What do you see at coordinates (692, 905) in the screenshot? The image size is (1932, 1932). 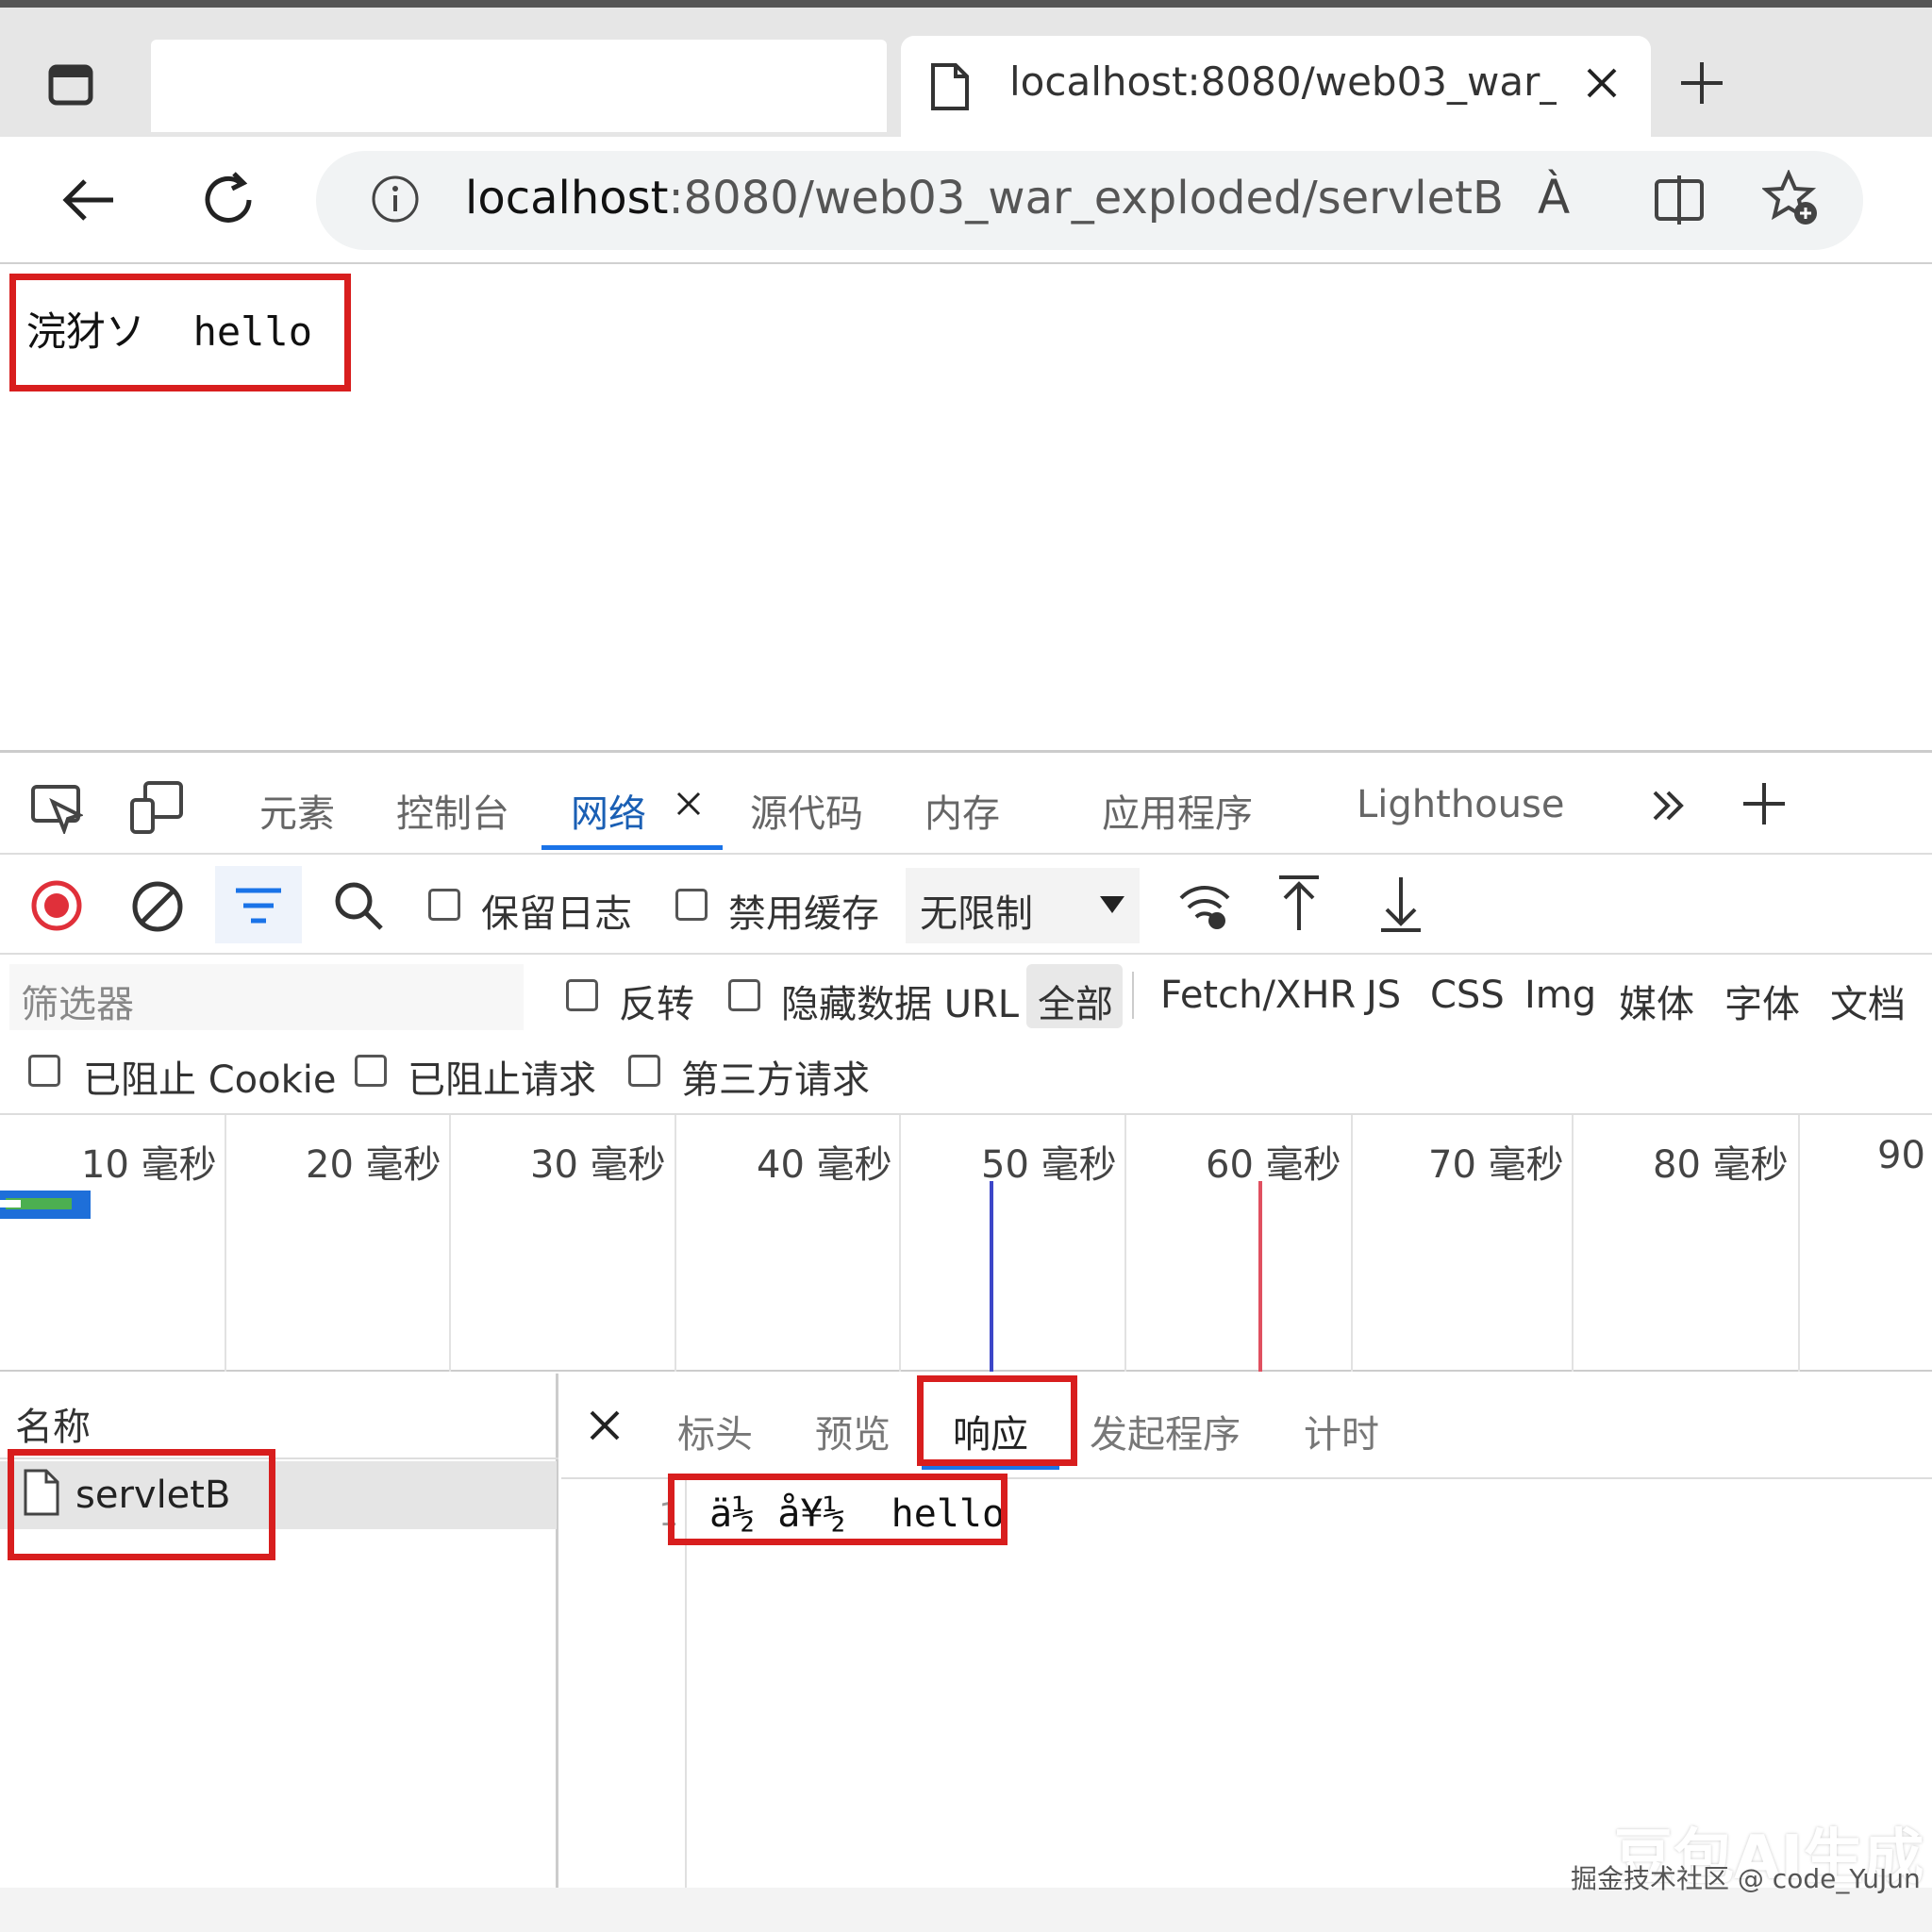 I see `disable-cache-checkbox` at bounding box center [692, 905].